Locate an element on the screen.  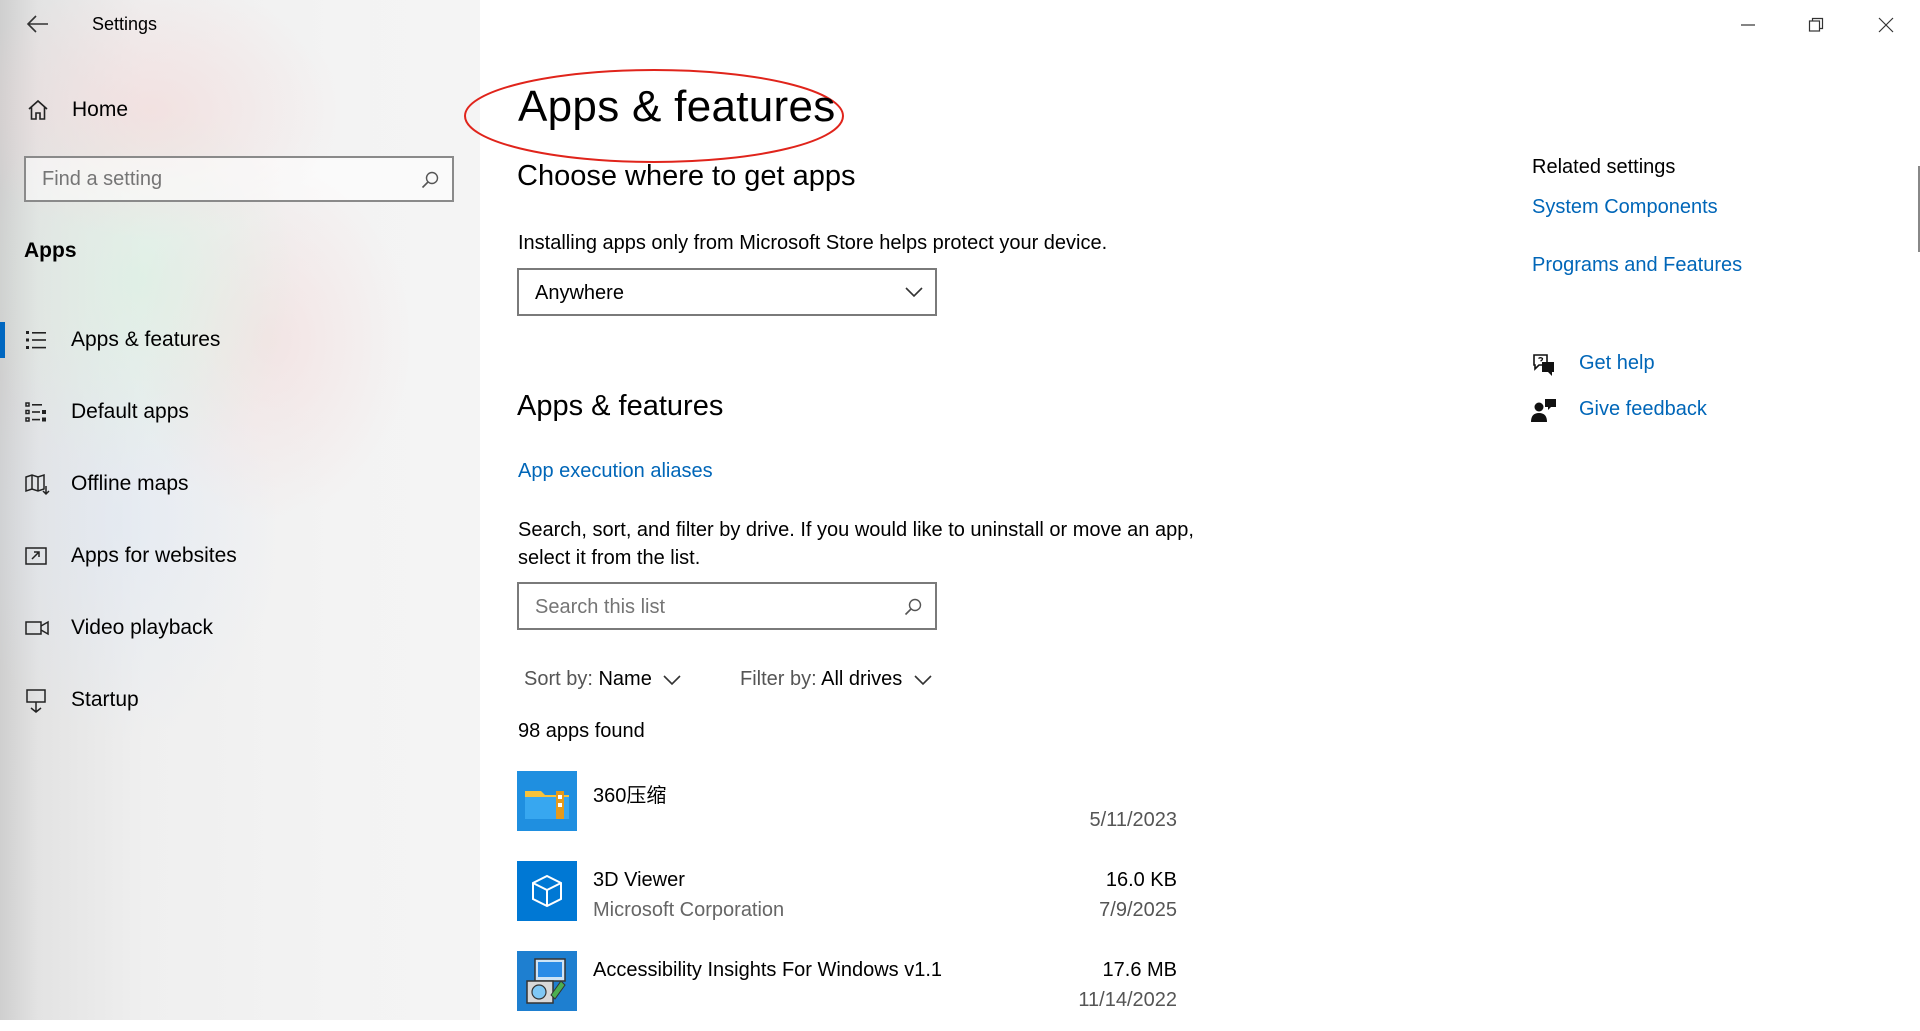
app-name: 360压缩 is located at coordinates (630, 796).